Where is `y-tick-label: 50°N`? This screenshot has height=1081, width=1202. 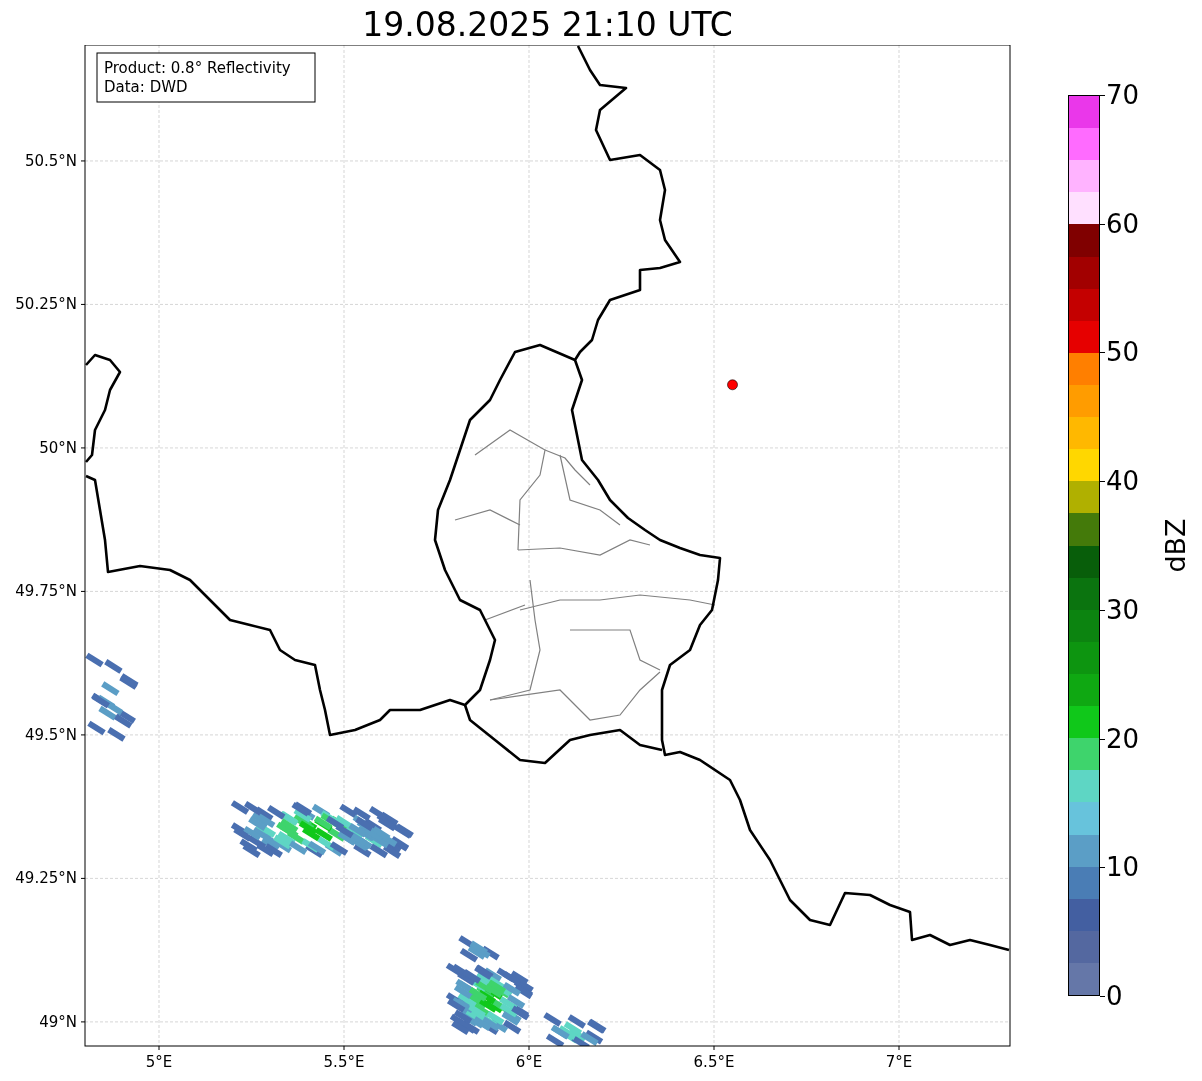 y-tick-label: 50°N is located at coordinates (58, 447).